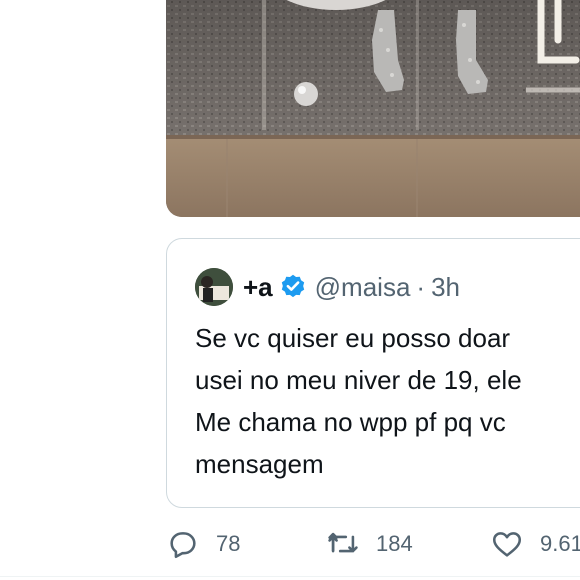  What do you see at coordinates (259, 464) in the screenshot?
I see `quoted-tweet-text-line: mensagem` at bounding box center [259, 464].